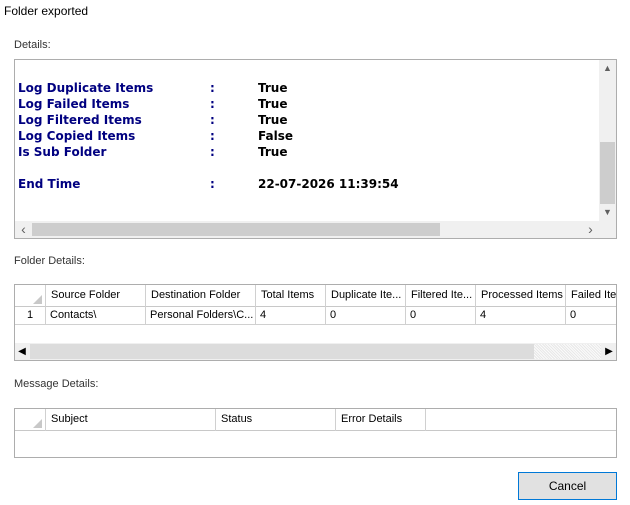  Describe the element at coordinates (607, 68) in the screenshot. I see `scroll-up-icon: ▲` at that location.